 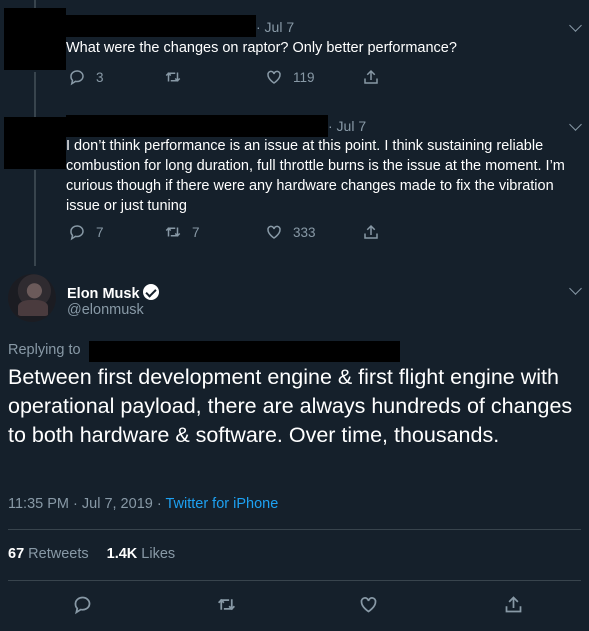 I want to click on author-name-row: Elon Musk, so click(x=113, y=293).